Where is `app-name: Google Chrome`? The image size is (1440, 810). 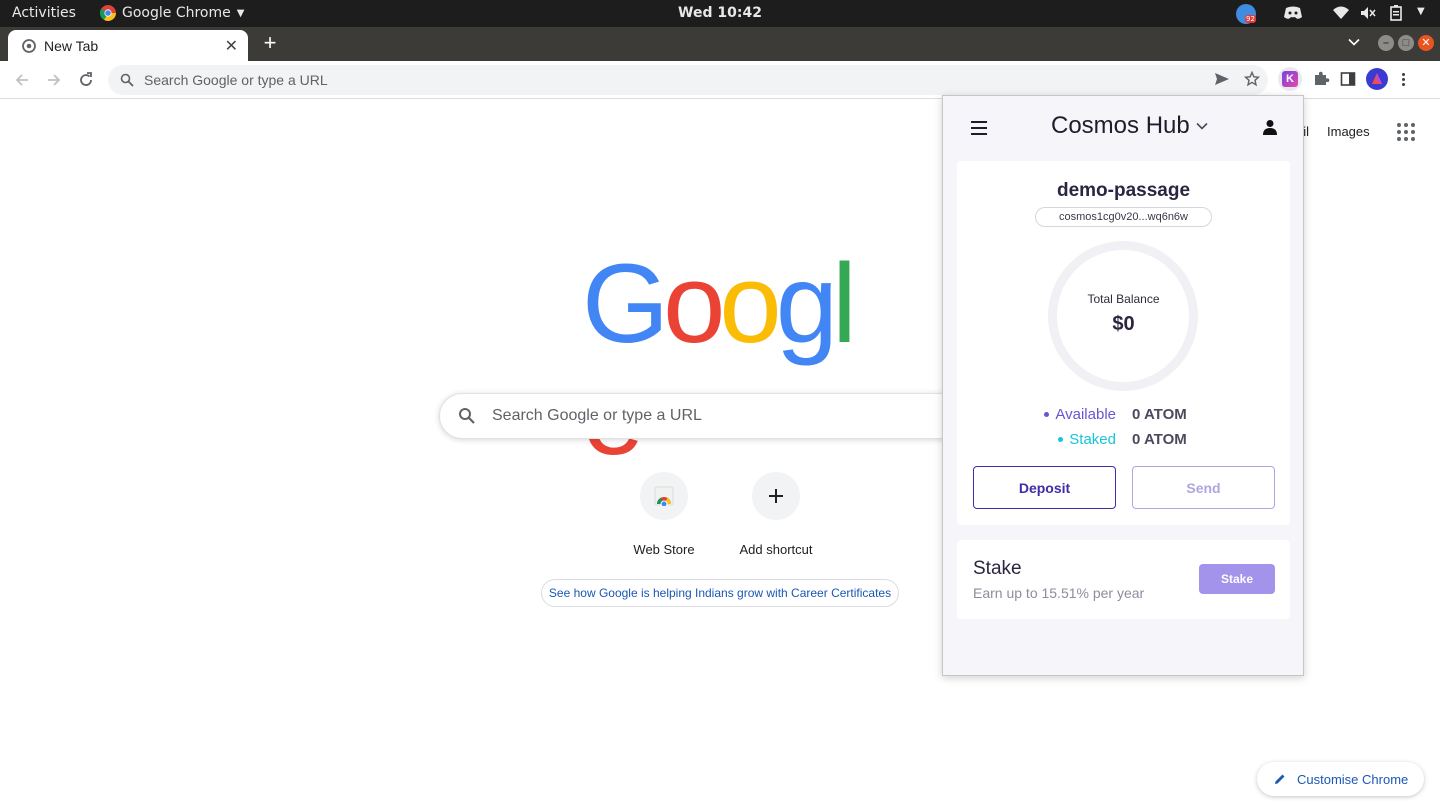 app-name: Google Chrome is located at coordinates (176, 13).